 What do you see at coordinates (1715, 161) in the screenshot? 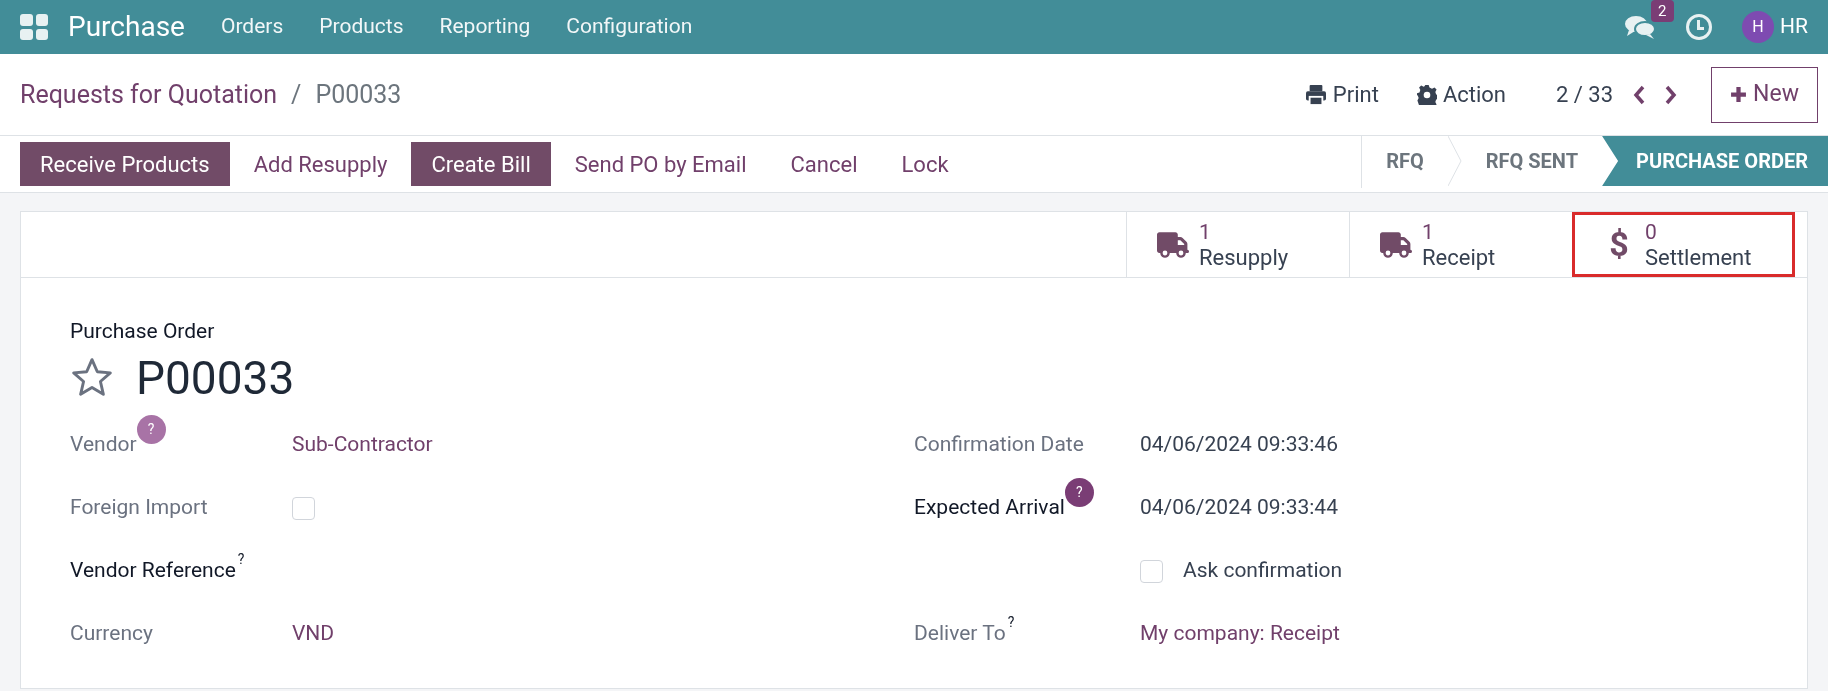
I see `status-step: PURCHASE ORDER` at bounding box center [1715, 161].